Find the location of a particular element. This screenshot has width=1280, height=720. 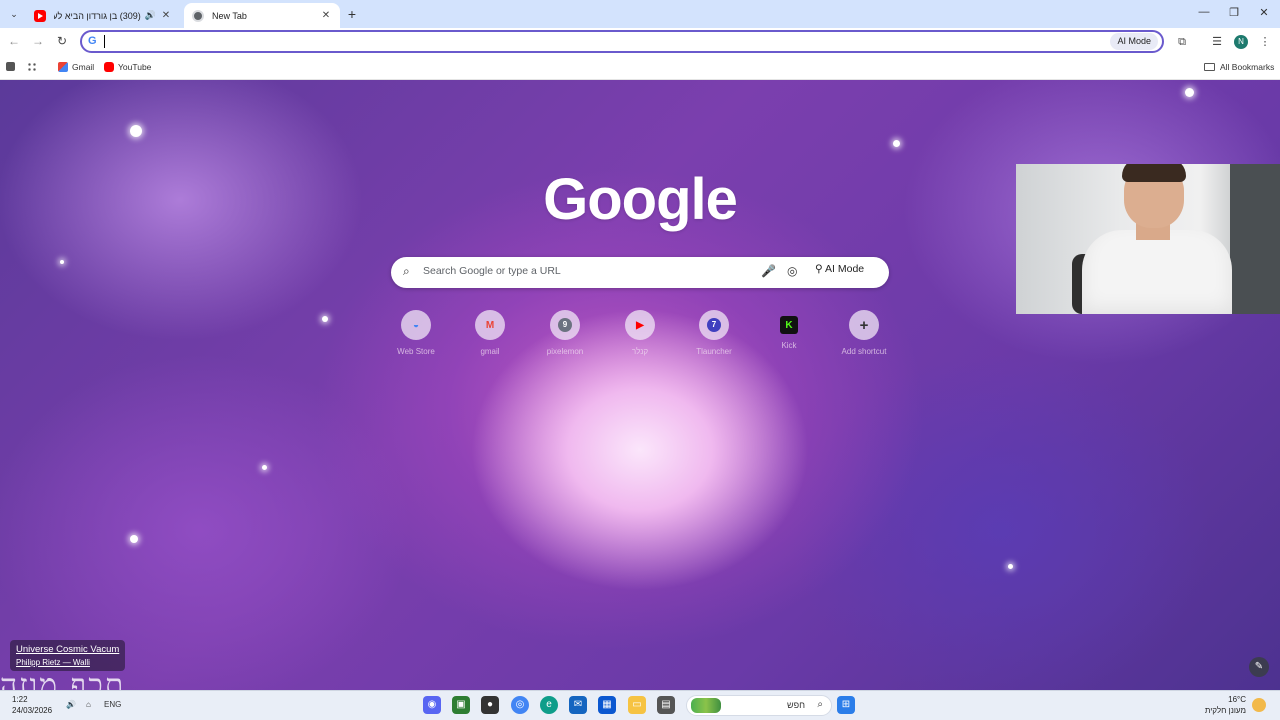

search-input is located at coordinates (583, 271).